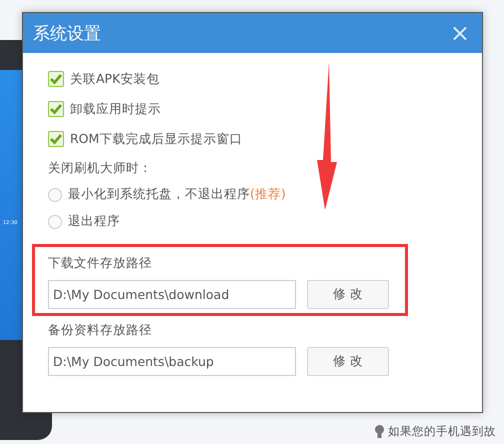 This screenshot has height=444, width=504. What do you see at coordinates (379, 431) in the screenshot?
I see `lightbulb-icon` at bounding box center [379, 431].